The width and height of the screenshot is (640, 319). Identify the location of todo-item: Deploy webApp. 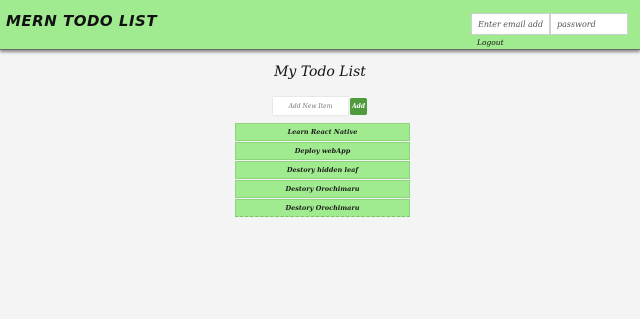
(322, 151).